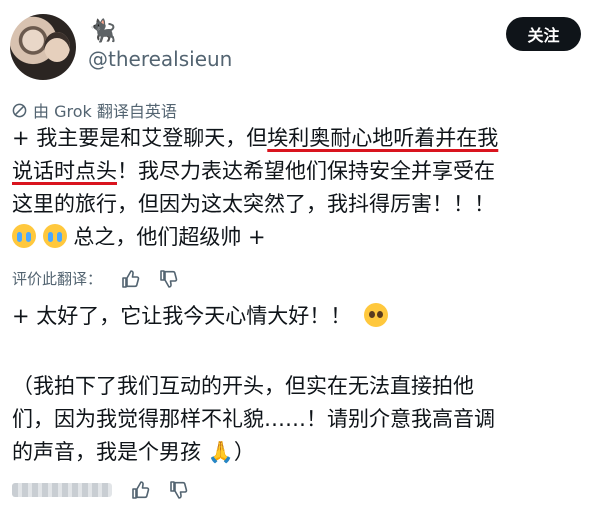 The width and height of the screenshot is (600, 506). What do you see at coordinates (62, 490) in the screenshot?
I see `blurred-label` at bounding box center [62, 490].